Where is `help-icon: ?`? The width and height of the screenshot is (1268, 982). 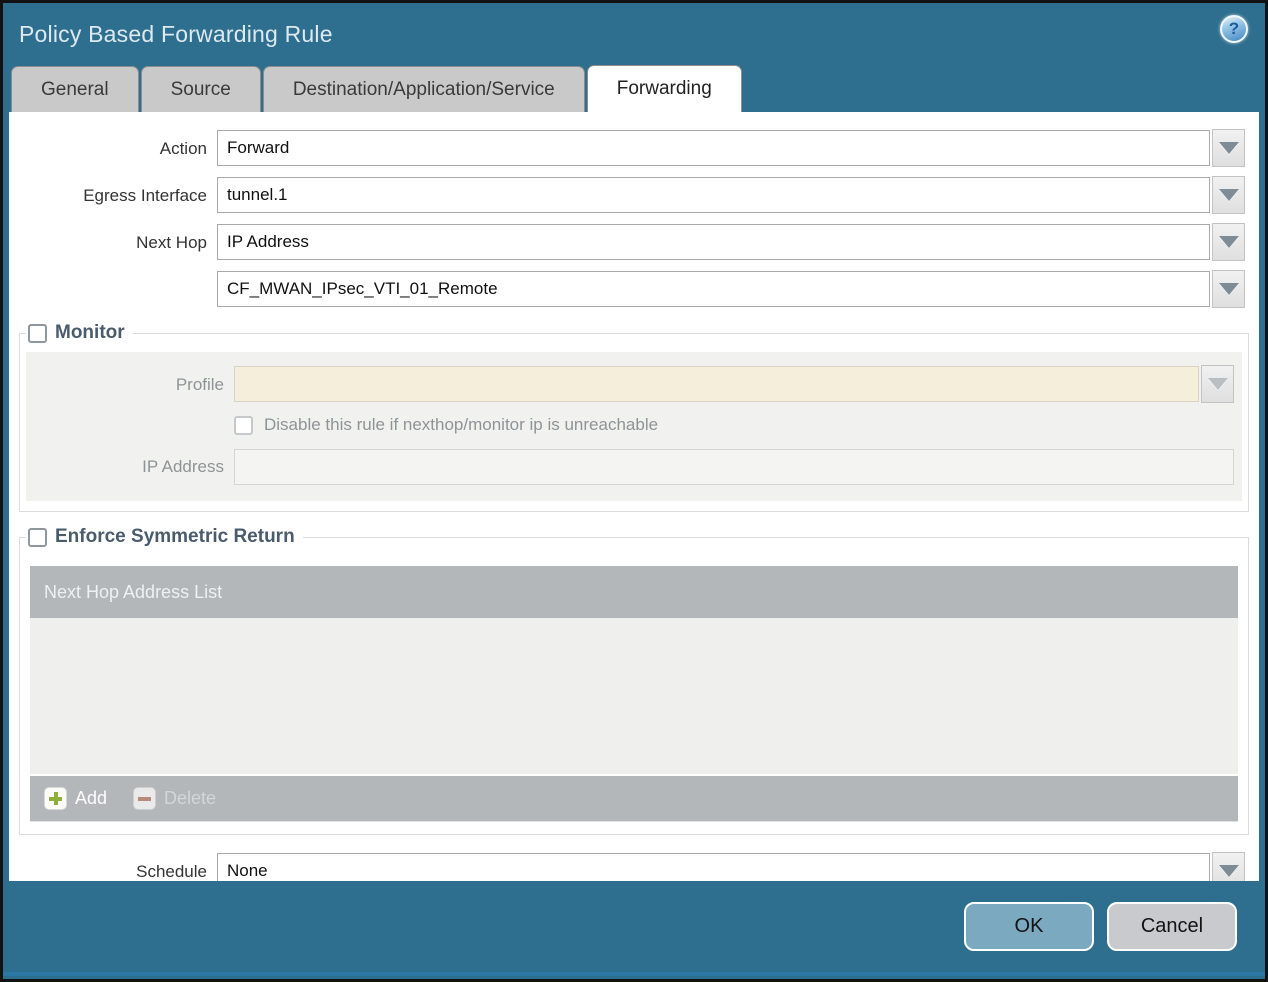
help-icon: ? is located at coordinates (1234, 29).